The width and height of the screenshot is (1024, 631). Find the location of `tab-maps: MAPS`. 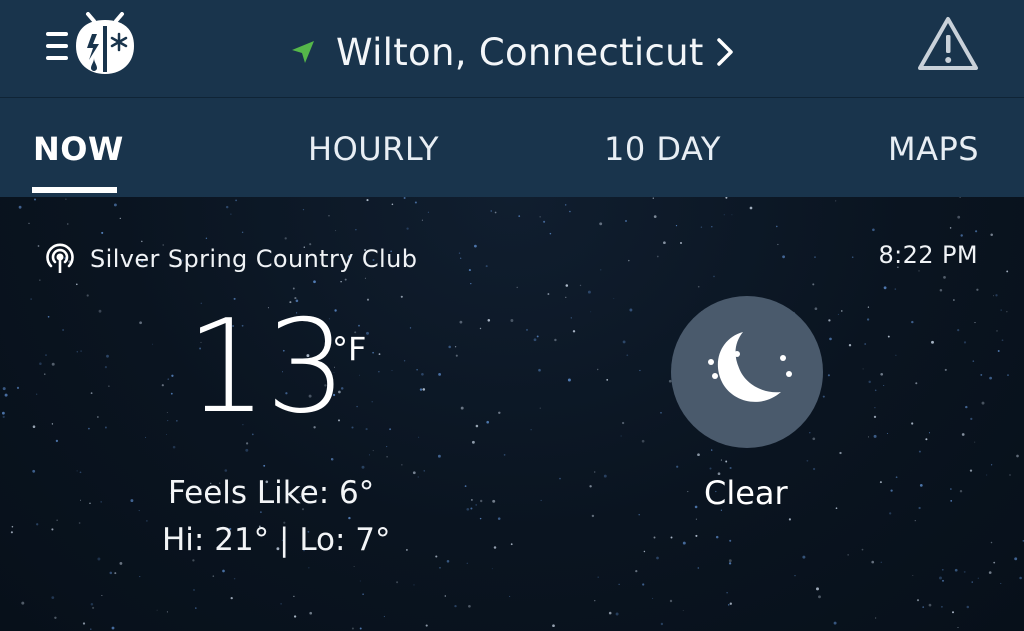

tab-maps: MAPS is located at coordinates (933, 149).